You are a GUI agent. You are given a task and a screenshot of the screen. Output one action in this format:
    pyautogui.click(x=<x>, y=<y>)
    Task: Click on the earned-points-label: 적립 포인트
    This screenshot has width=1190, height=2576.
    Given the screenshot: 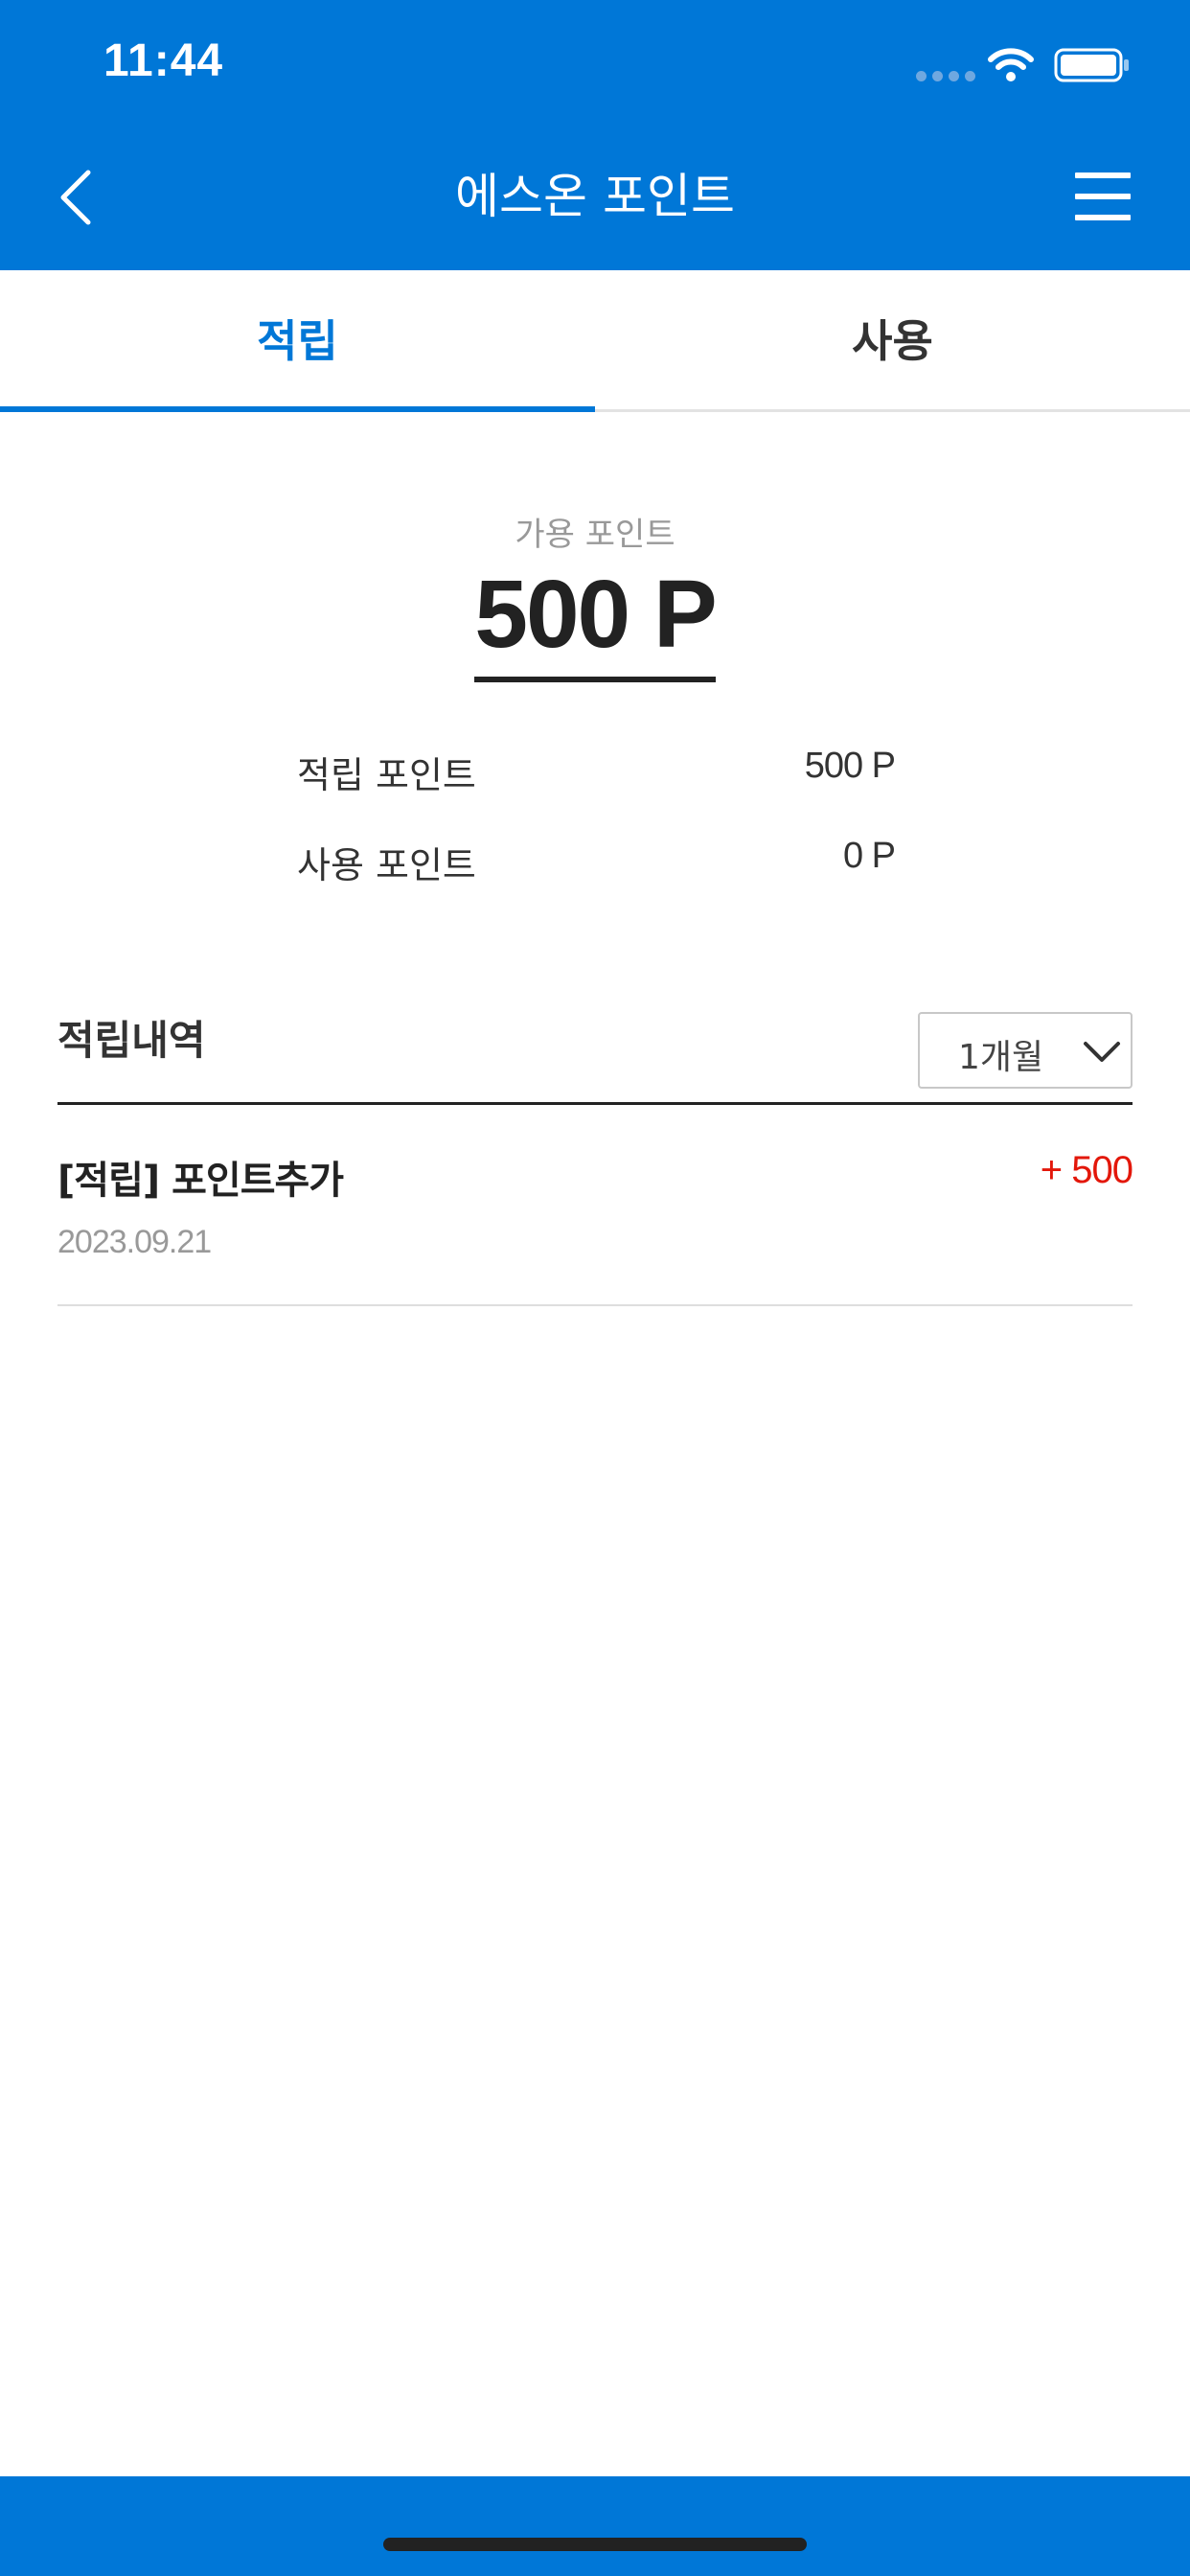 What is the action you would take?
    pyautogui.click(x=387, y=775)
    